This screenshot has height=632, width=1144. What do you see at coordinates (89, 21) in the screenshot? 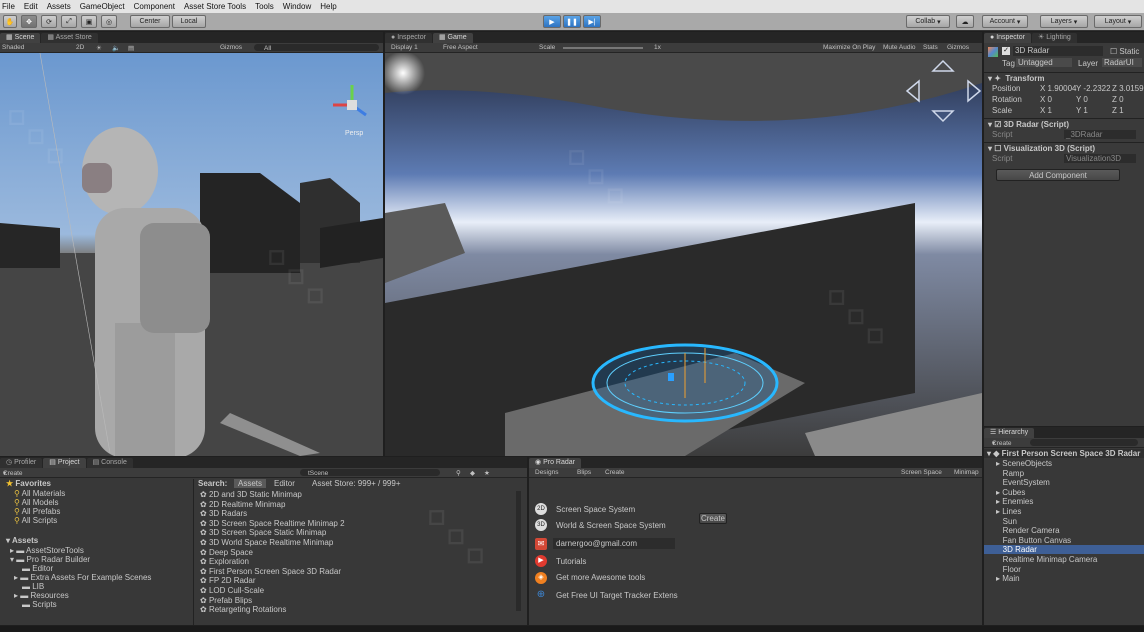
I see `rect-tool-button: ▣` at bounding box center [89, 21].